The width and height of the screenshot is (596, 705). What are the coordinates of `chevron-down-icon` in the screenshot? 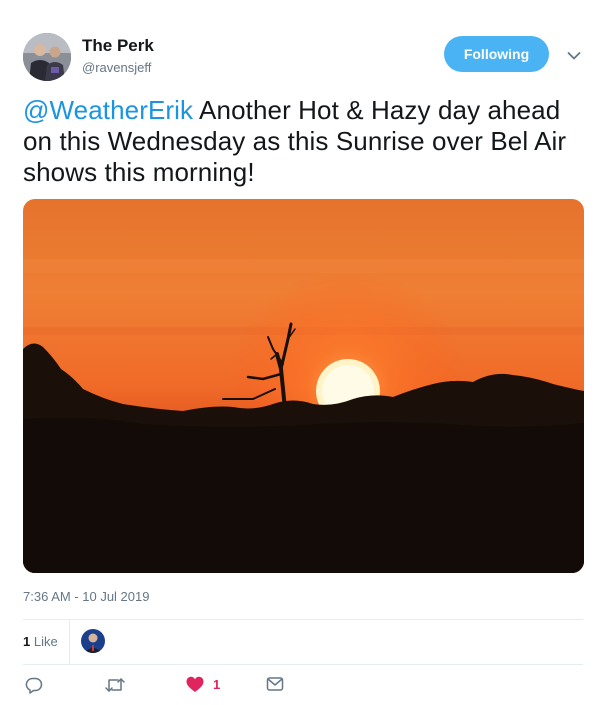 It's located at (574, 56).